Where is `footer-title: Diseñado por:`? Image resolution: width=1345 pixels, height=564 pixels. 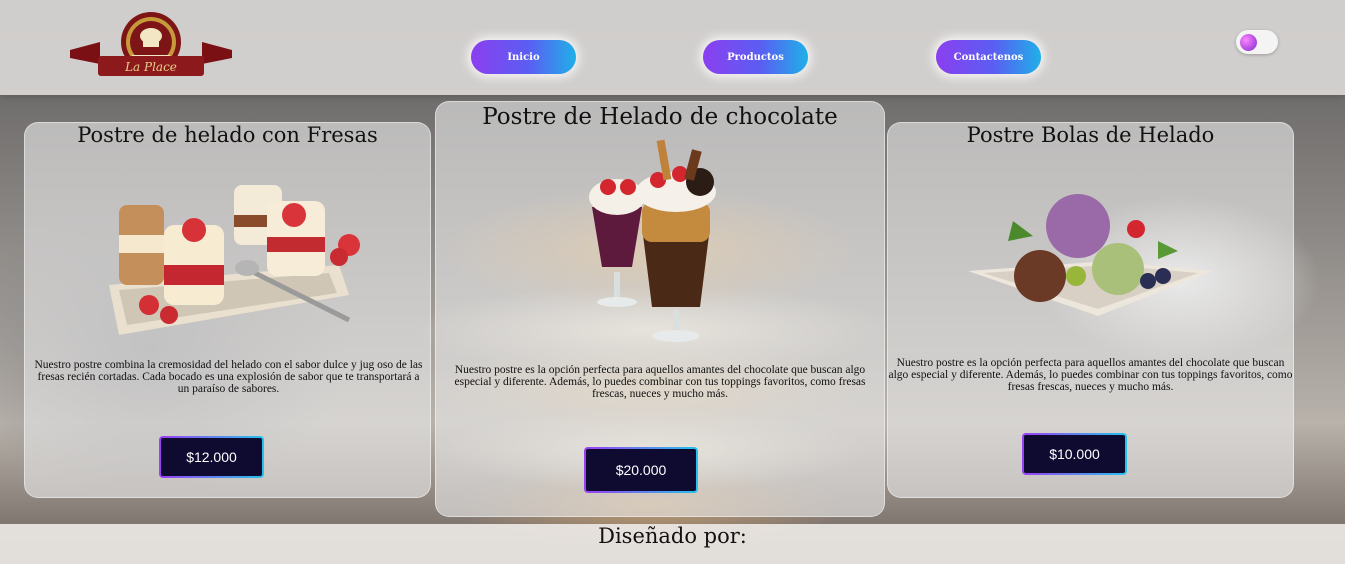 footer-title: Diseñado por: is located at coordinates (672, 536).